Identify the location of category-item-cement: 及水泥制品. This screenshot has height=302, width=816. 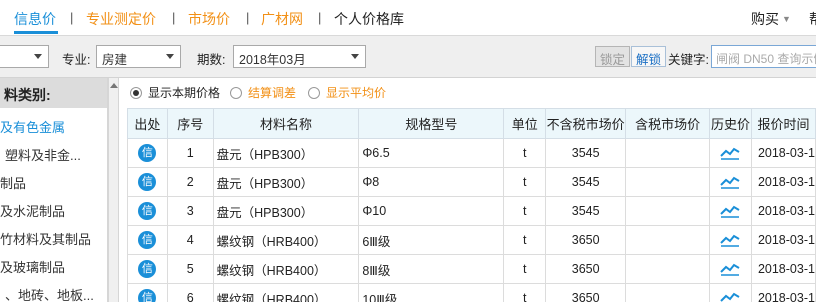
(32, 210).